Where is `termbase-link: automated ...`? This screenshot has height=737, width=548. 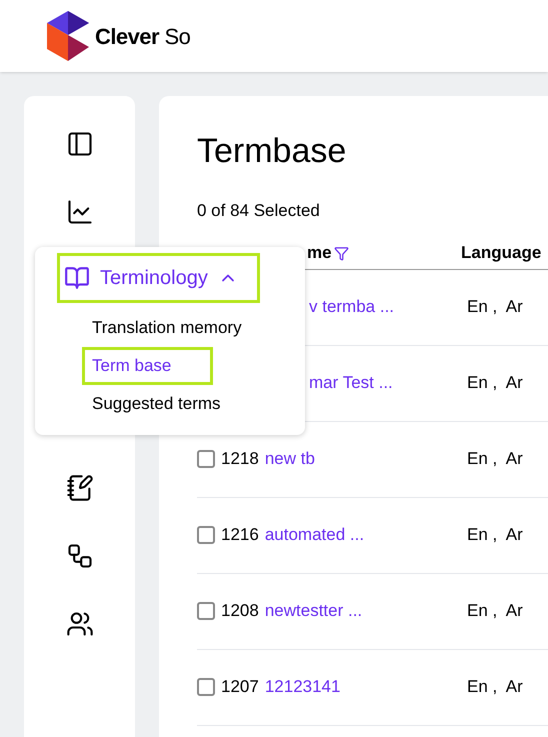
termbase-link: automated ... is located at coordinates (314, 535).